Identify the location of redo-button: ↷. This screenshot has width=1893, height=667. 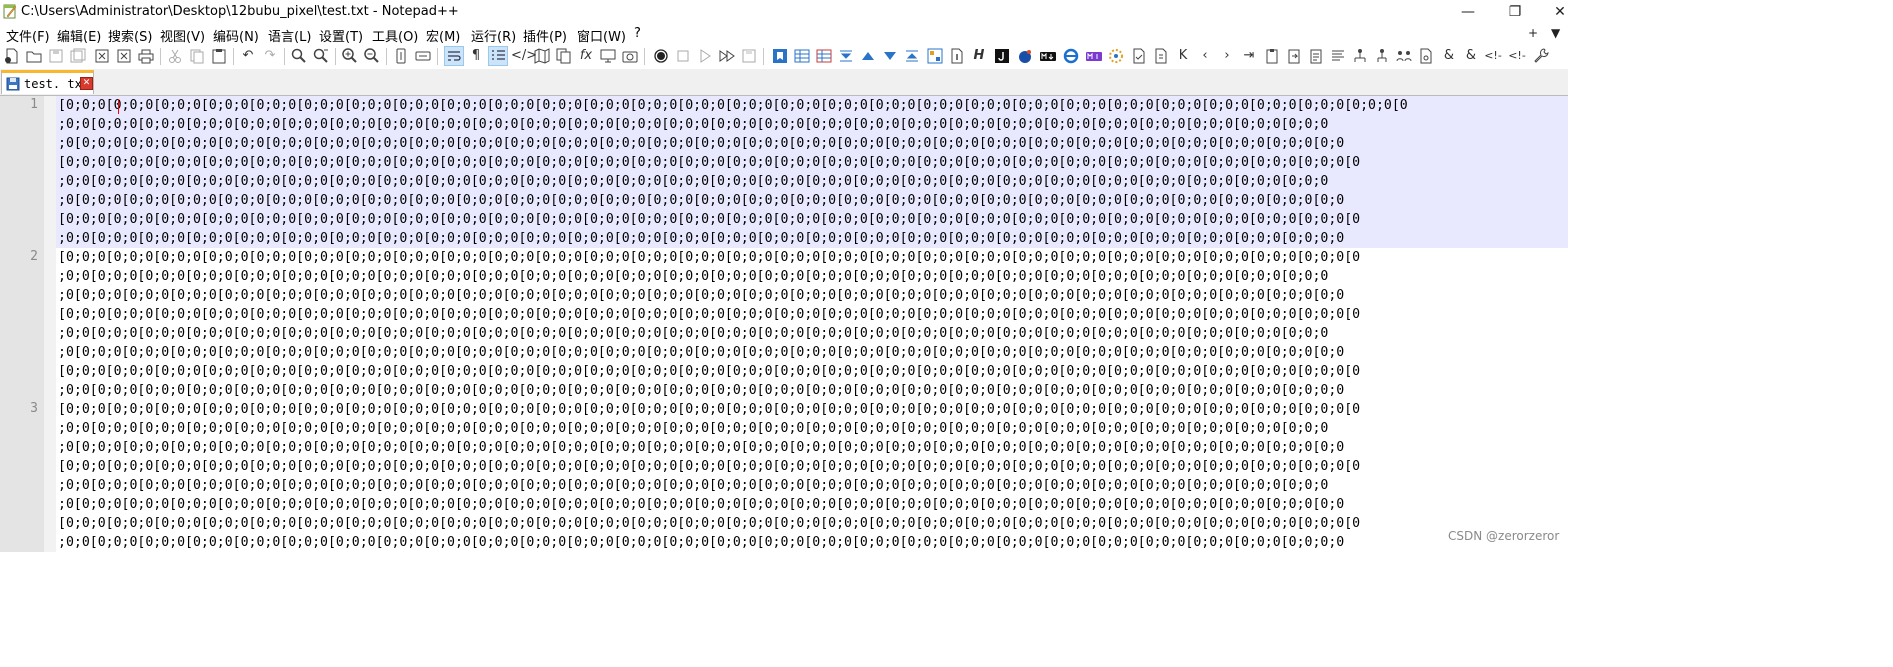
(270, 56).